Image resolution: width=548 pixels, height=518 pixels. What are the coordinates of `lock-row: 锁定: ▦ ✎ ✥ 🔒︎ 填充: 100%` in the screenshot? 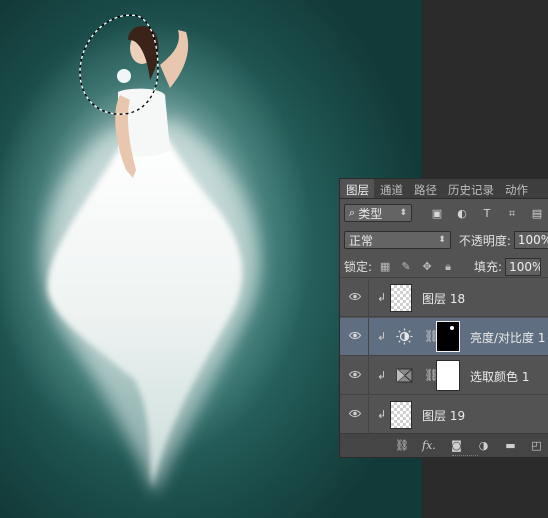 It's located at (444, 267).